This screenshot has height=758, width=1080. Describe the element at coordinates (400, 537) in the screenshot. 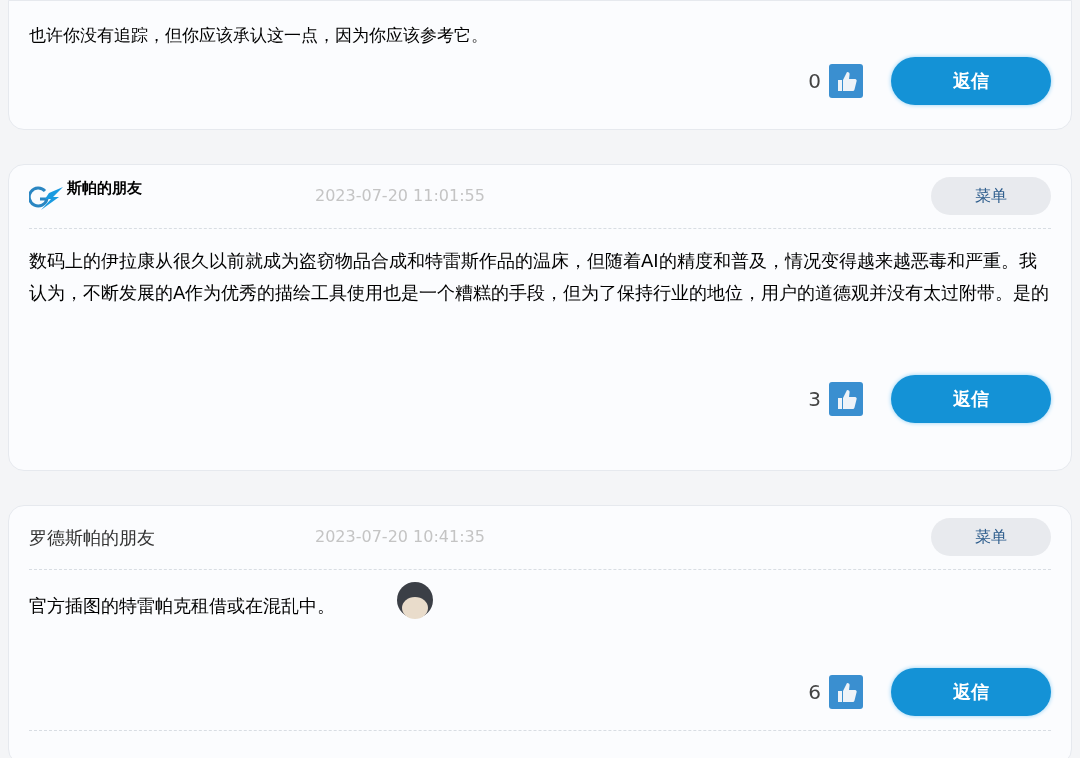

I see `comment-time: 2023-07-20 10:41:35` at that location.